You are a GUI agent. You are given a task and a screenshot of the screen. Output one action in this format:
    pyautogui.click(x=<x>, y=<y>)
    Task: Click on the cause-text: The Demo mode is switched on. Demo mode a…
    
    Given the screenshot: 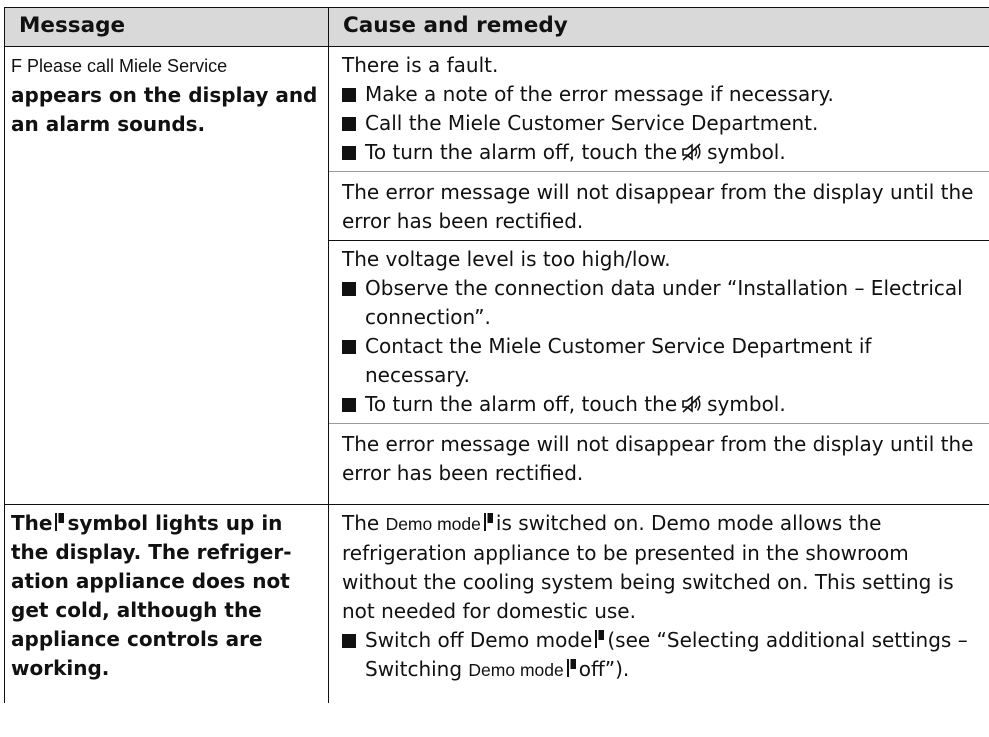 What is the action you would take?
    pyautogui.click(x=648, y=567)
    